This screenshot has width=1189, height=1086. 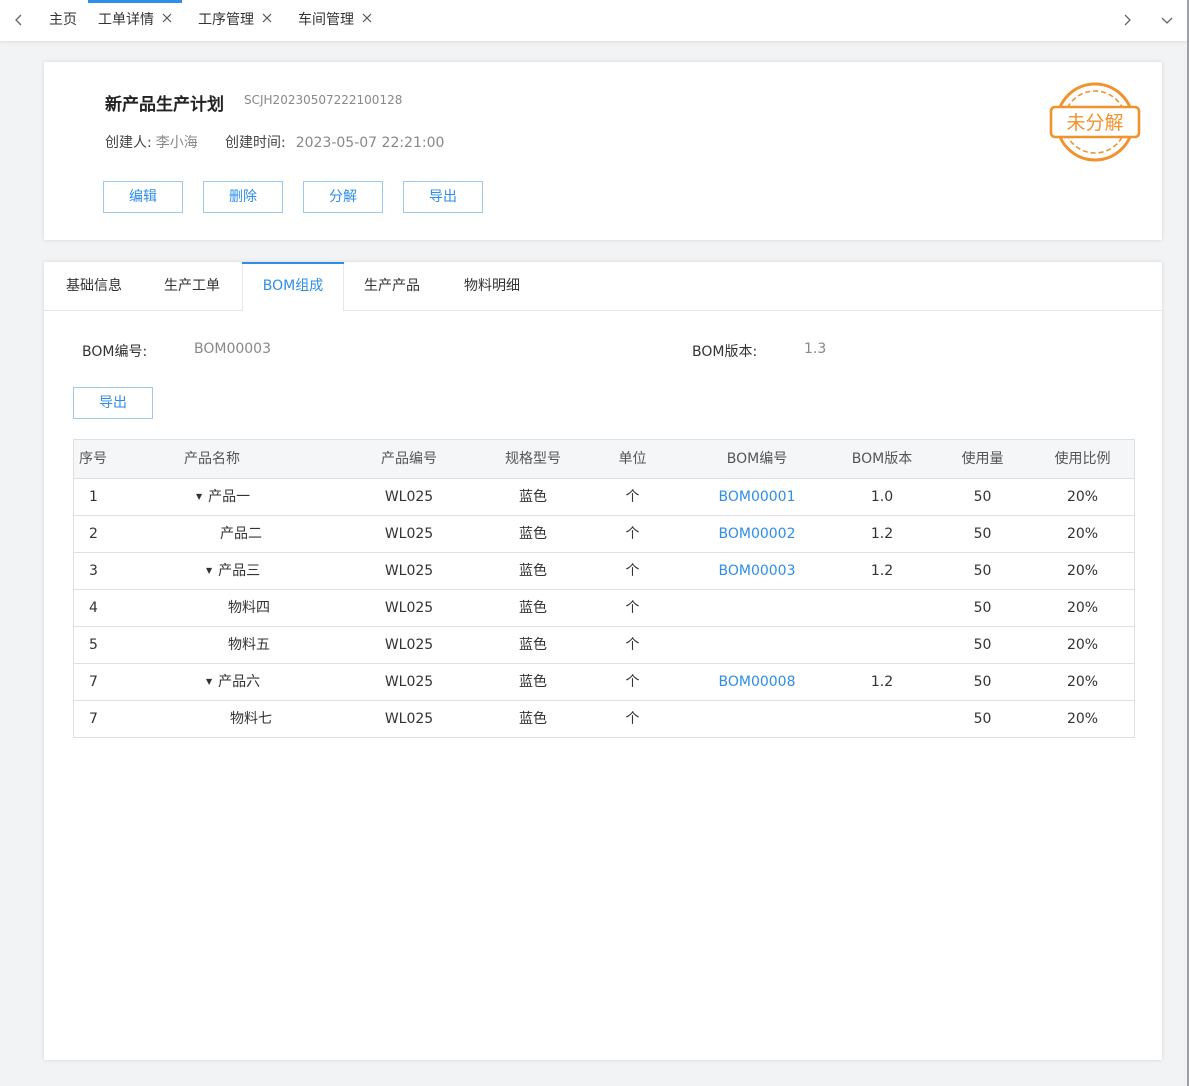 What do you see at coordinates (275, 571) in the screenshot?
I see `row-name-cell: ▼ 产品三` at bounding box center [275, 571].